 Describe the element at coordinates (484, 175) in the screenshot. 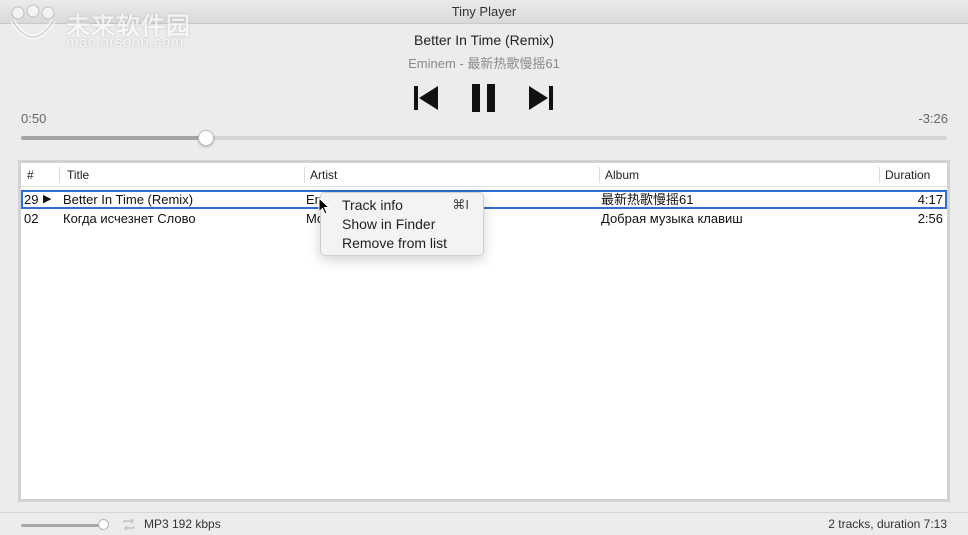

I see `table-header: # Title Artist Album Duration` at that location.